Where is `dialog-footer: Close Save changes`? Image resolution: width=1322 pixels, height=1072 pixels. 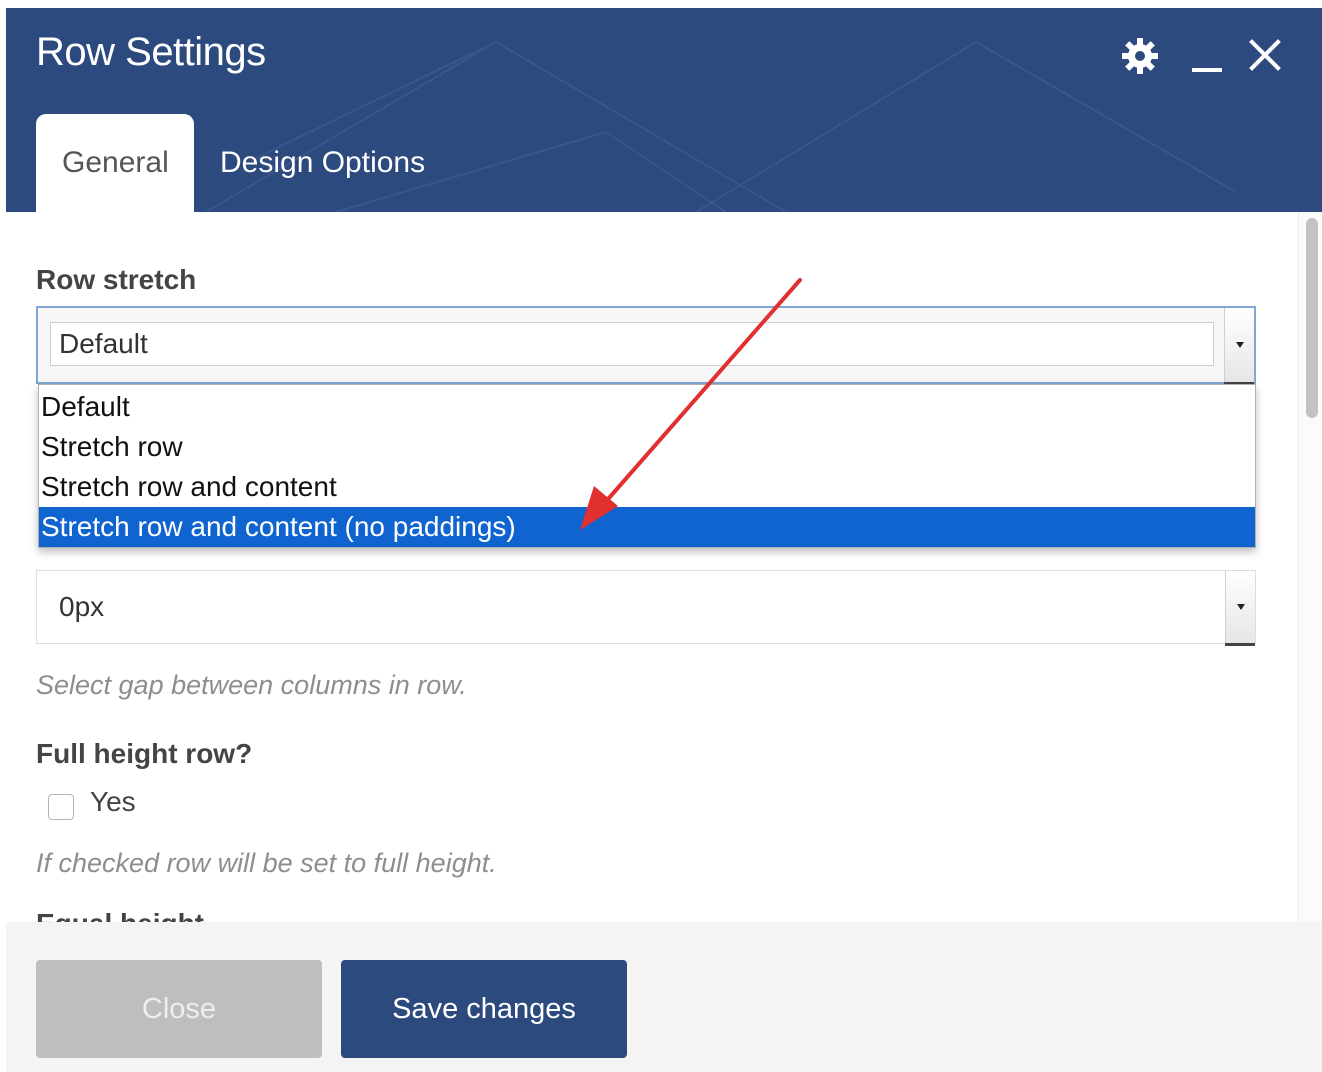
dialog-footer: Close Save changes is located at coordinates (664, 997).